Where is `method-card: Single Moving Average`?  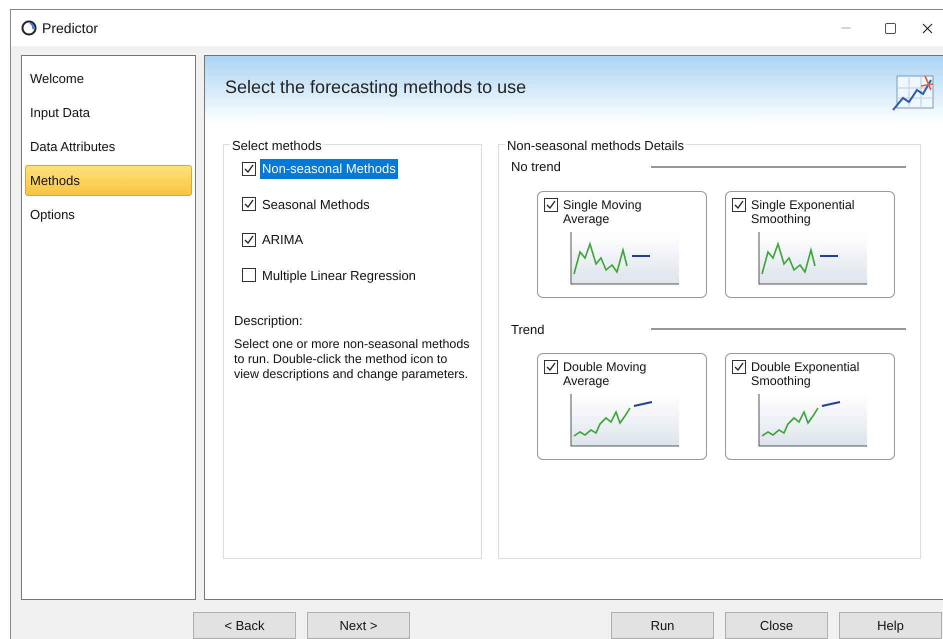 method-card: Single Moving Average is located at coordinates (622, 244).